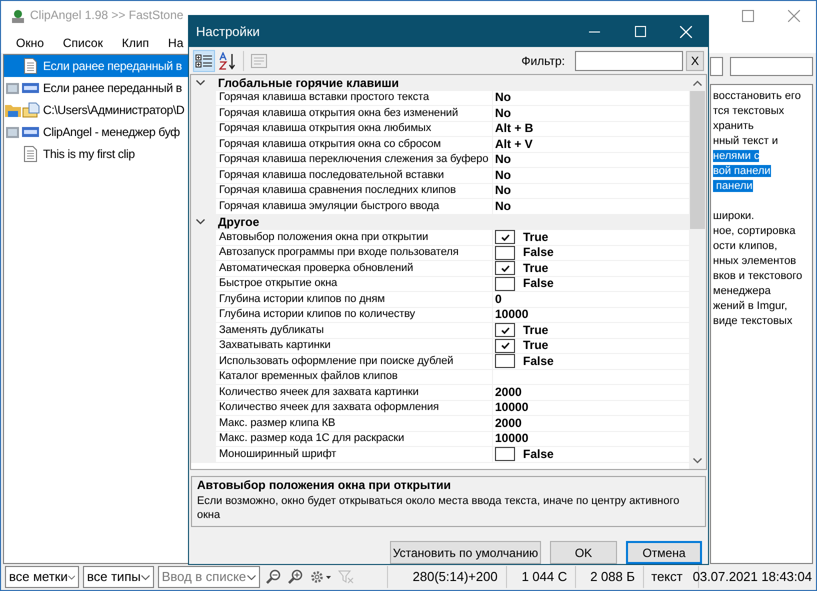  I want to click on description-title: Автовыбор положения окна при открытии, so click(324, 485).